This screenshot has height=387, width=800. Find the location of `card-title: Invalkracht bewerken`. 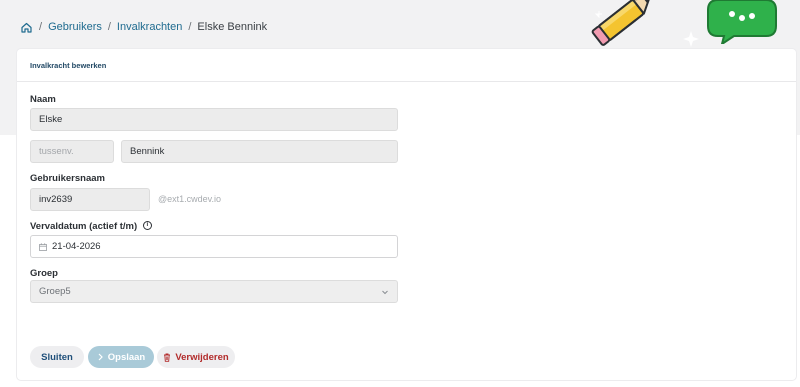

card-title: Invalkracht bewerken is located at coordinates (406, 65).